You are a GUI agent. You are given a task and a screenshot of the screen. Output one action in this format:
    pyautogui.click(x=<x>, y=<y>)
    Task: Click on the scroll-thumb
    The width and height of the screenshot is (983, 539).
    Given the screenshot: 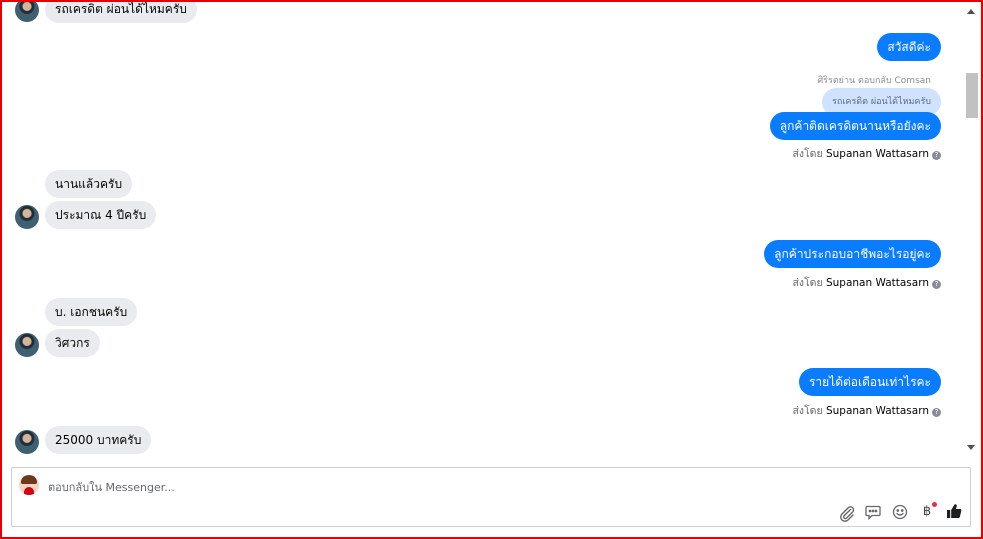 What is the action you would take?
    pyautogui.click(x=972, y=95)
    